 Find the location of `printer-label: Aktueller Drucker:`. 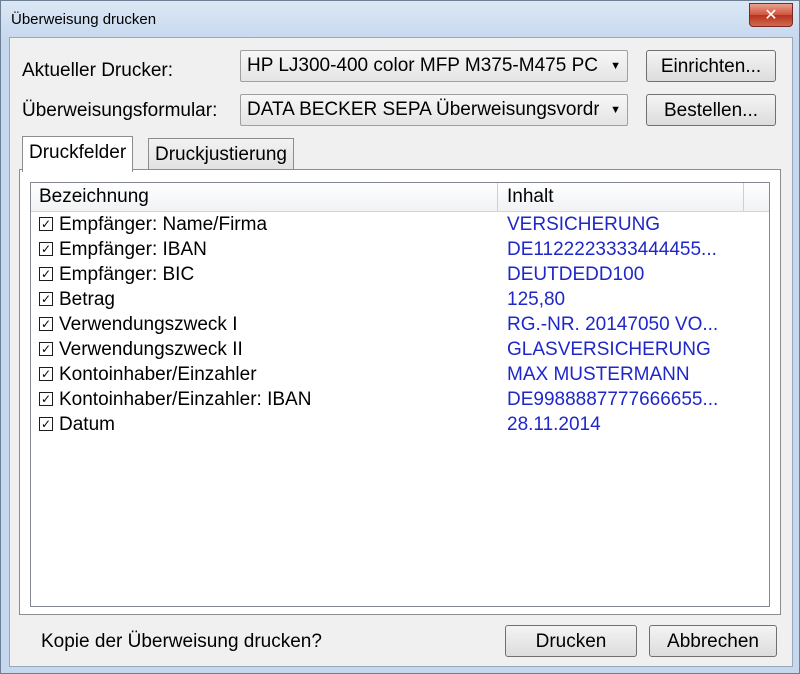

printer-label: Aktueller Drucker: is located at coordinates (97, 70).